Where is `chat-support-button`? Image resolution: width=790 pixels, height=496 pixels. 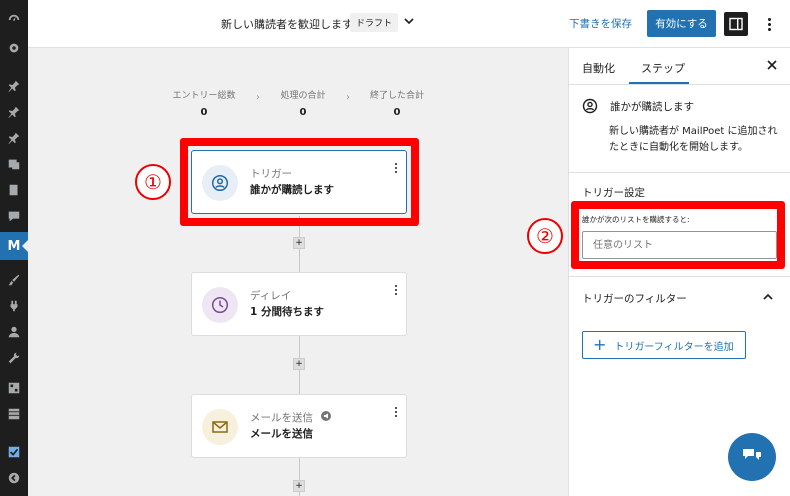
chat-support-button is located at coordinates (752, 457).